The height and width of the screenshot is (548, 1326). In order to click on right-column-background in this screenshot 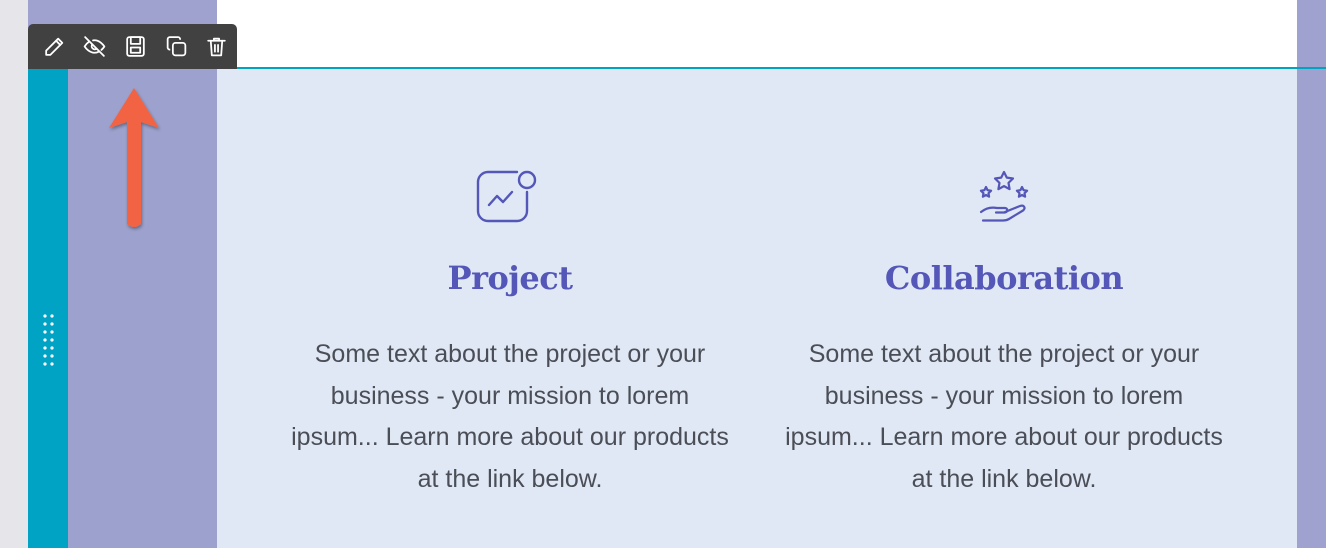, I will do `click(1311, 274)`.